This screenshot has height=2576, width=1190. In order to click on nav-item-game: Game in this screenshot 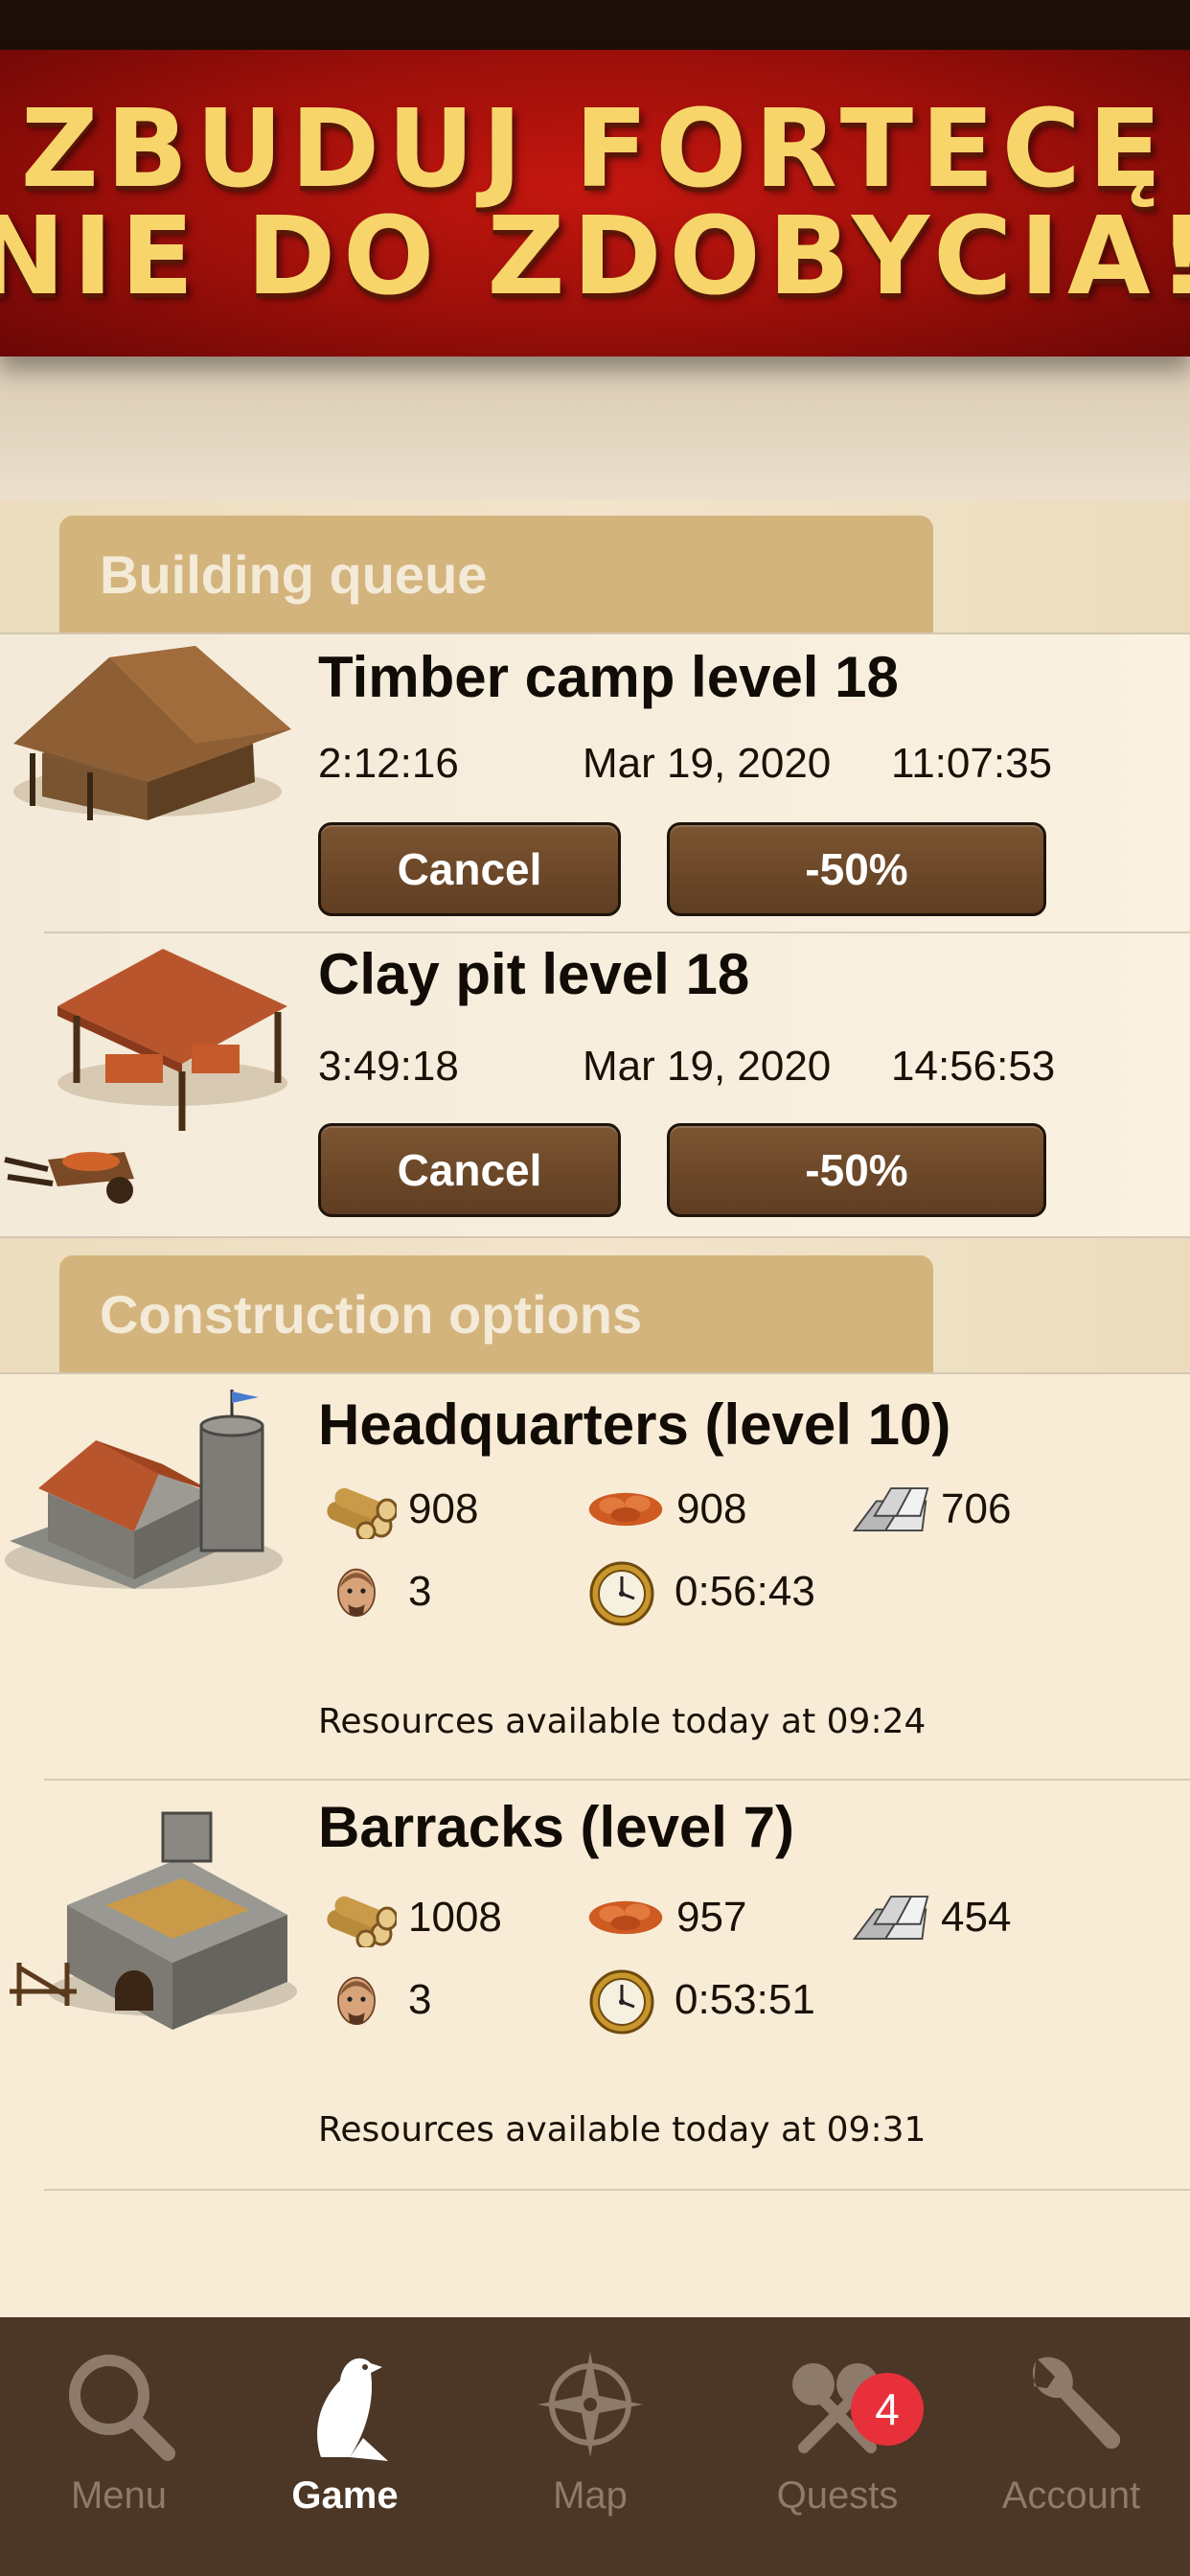, I will do `click(345, 2446)`.